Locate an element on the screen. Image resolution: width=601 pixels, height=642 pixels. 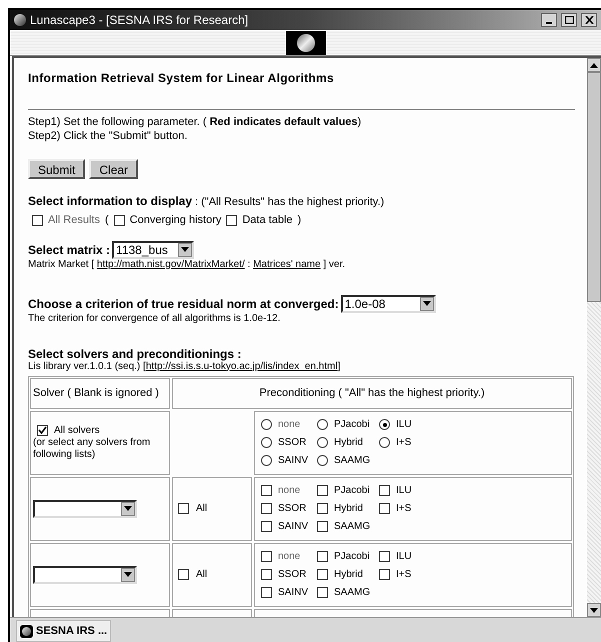
table-header: Solver ( Blank is ignored ) is located at coordinates (100, 393).